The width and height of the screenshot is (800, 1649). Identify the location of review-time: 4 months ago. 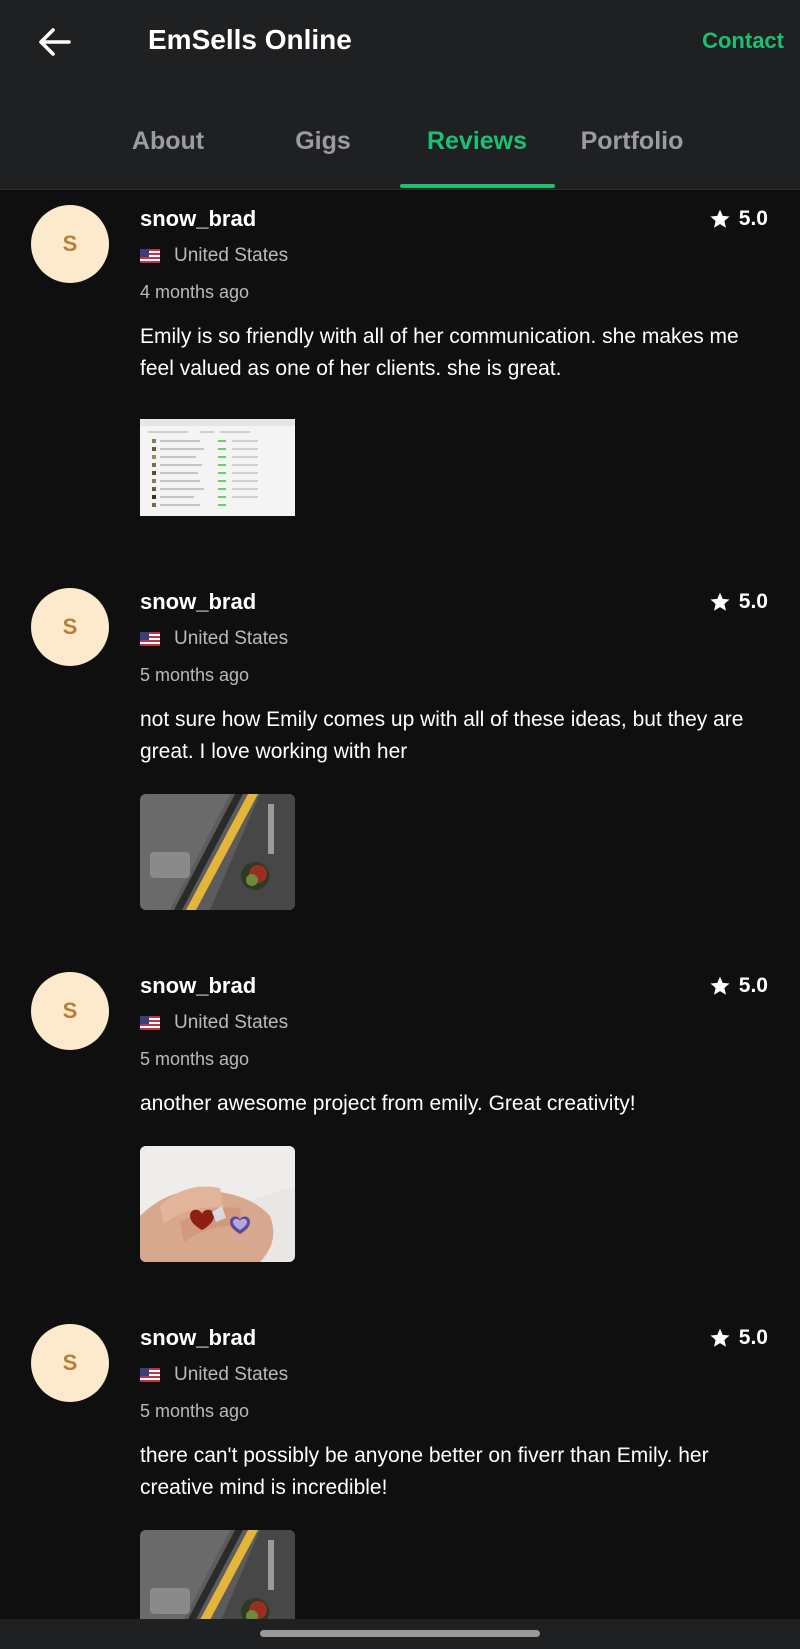
(195, 292).